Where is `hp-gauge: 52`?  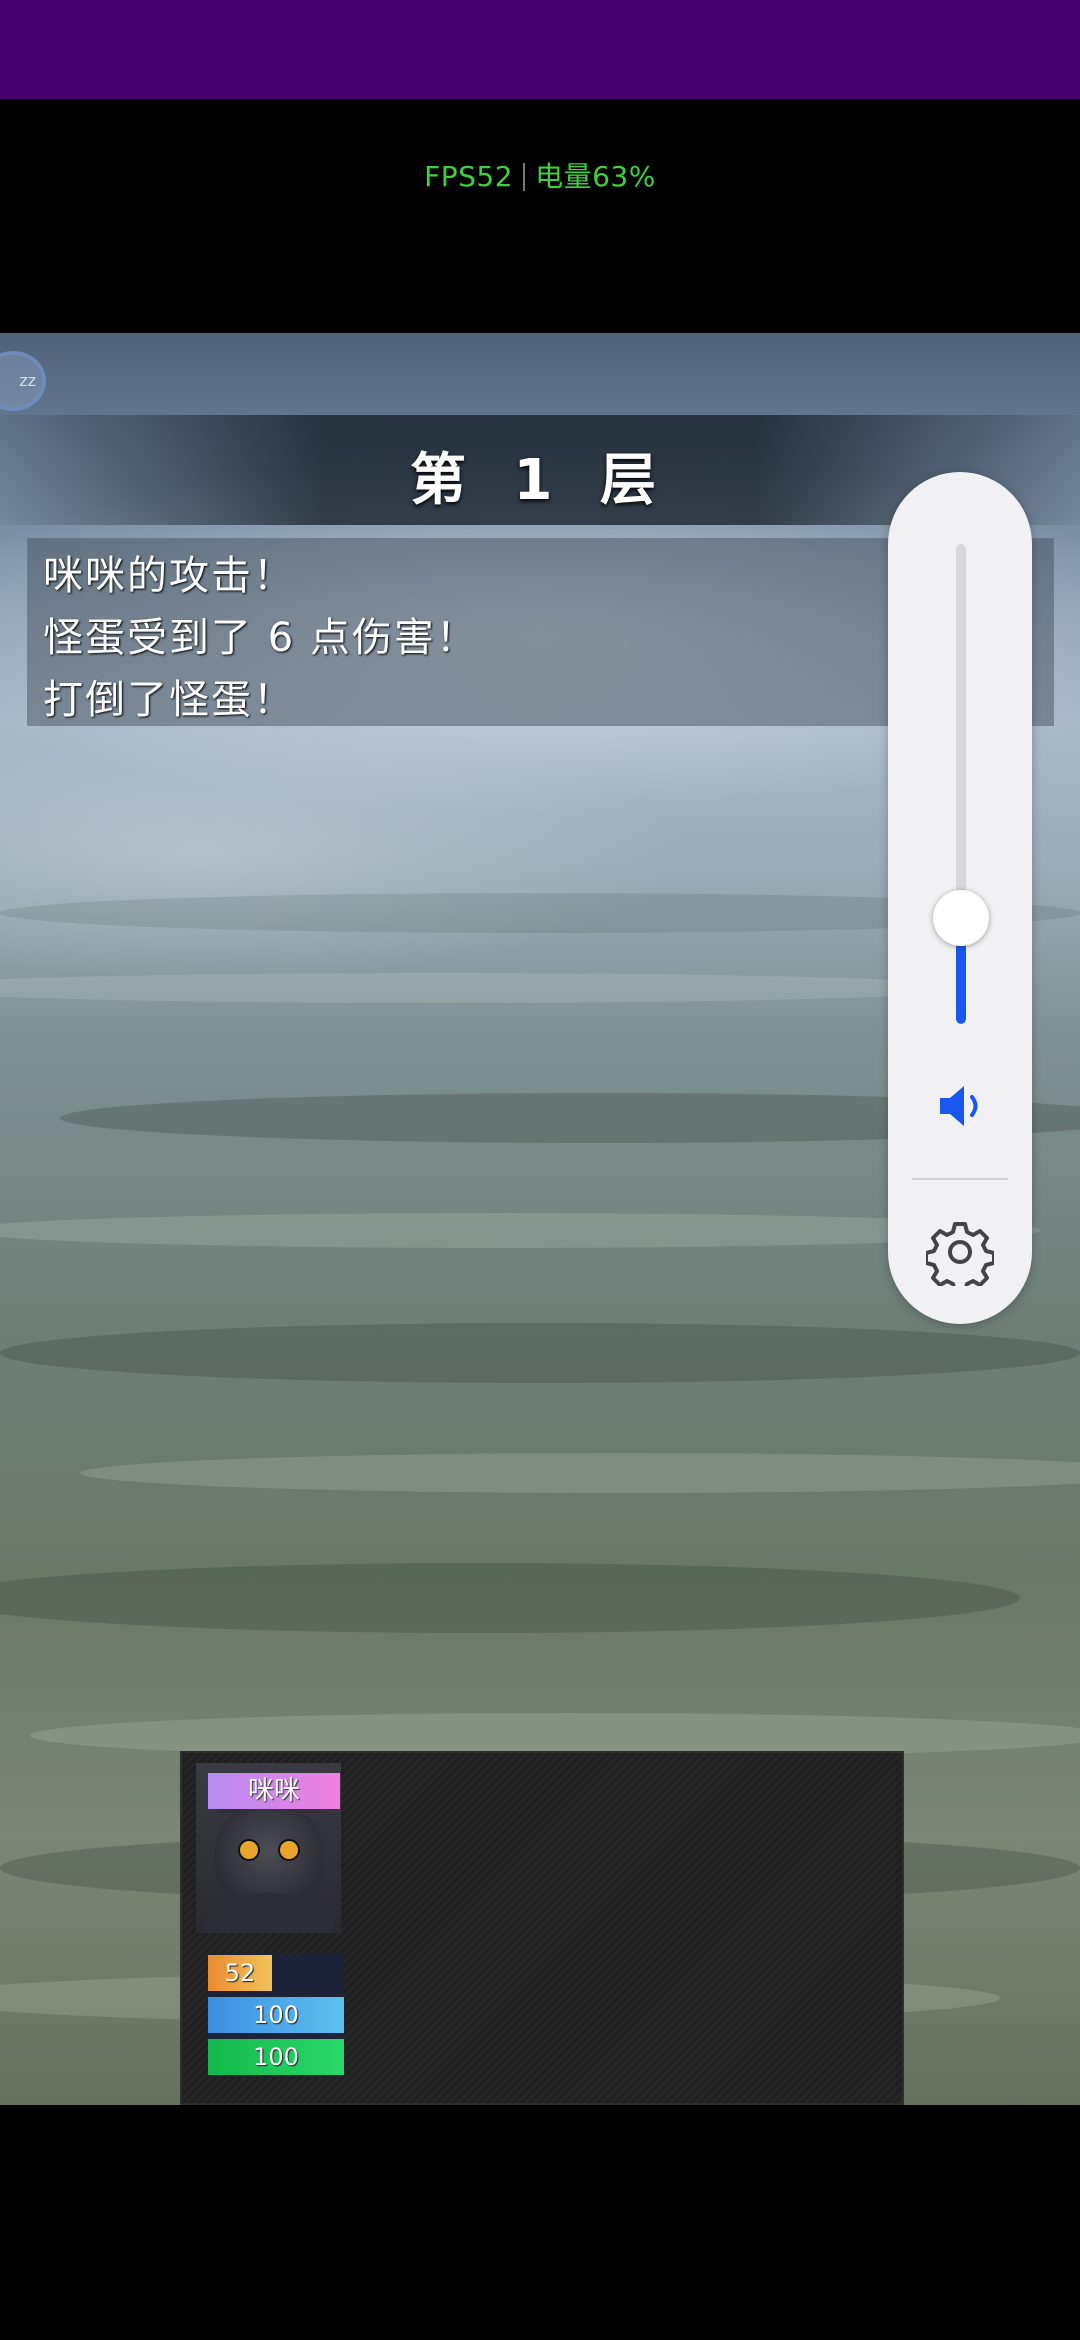
hp-gauge: 52 is located at coordinates (240, 1973).